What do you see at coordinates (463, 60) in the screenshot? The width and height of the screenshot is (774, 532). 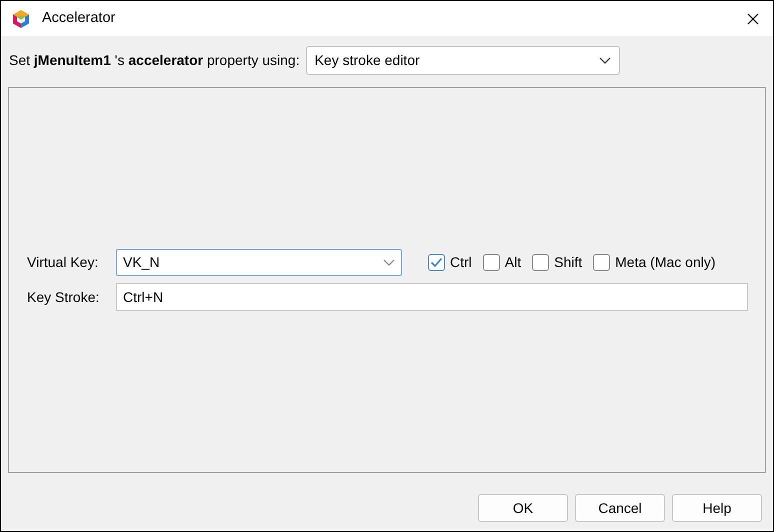 I see `editor-dropdown: Key stroke editor` at bounding box center [463, 60].